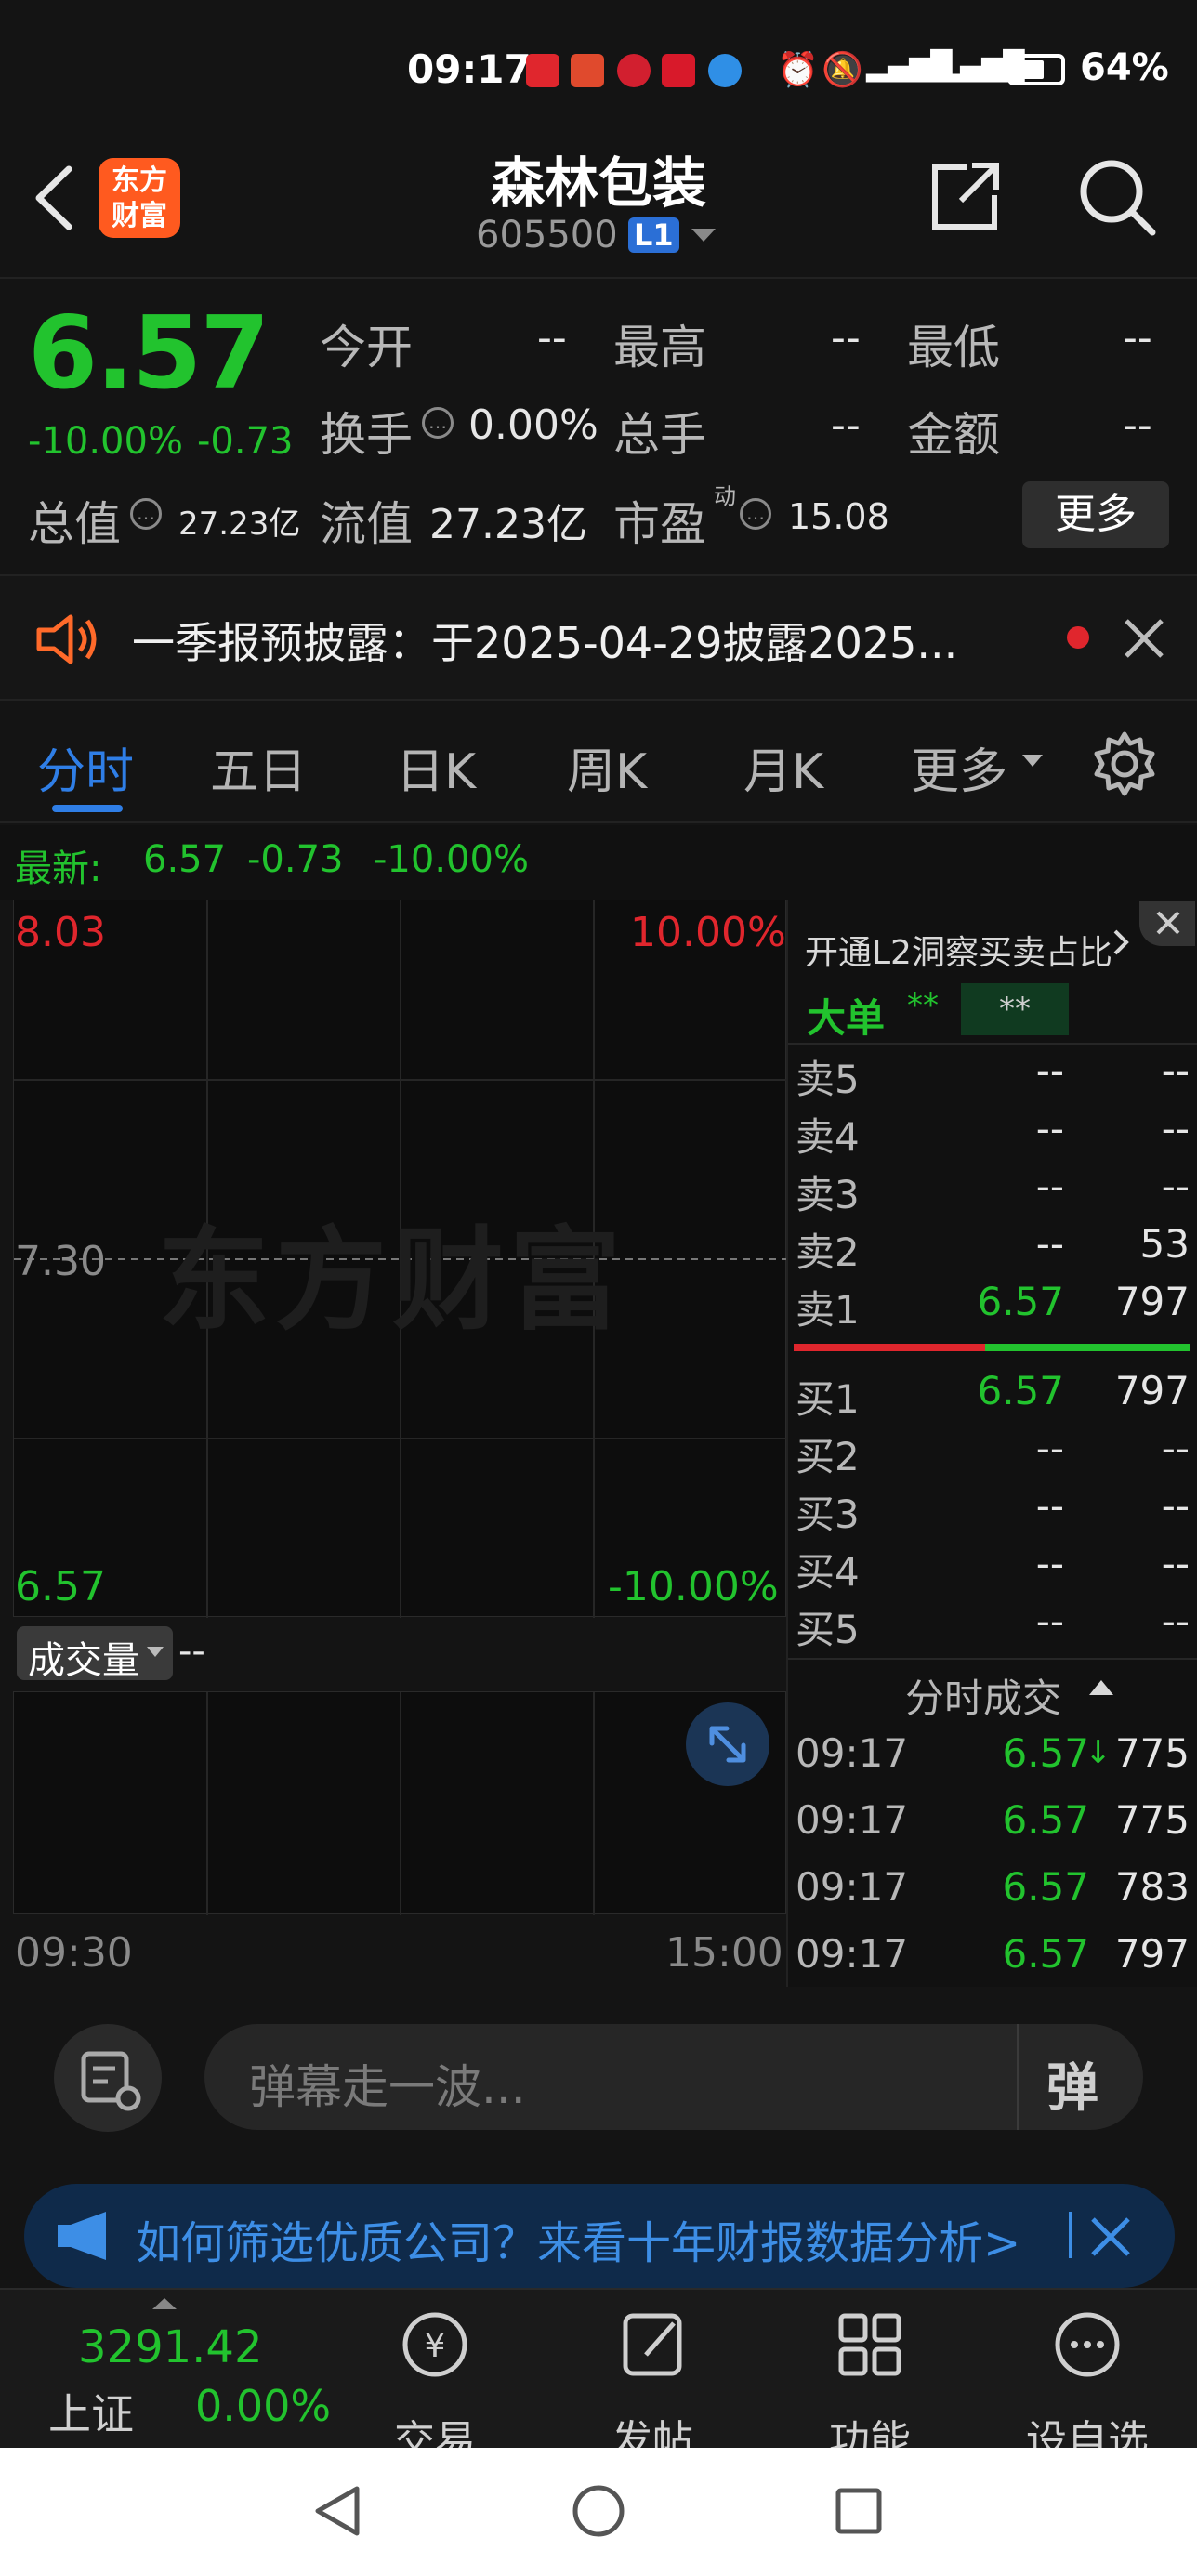  What do you see at coordinates (728, 1744) in the screenshot?
I see `fullscreen-button` at bounding box center [728, 1744].